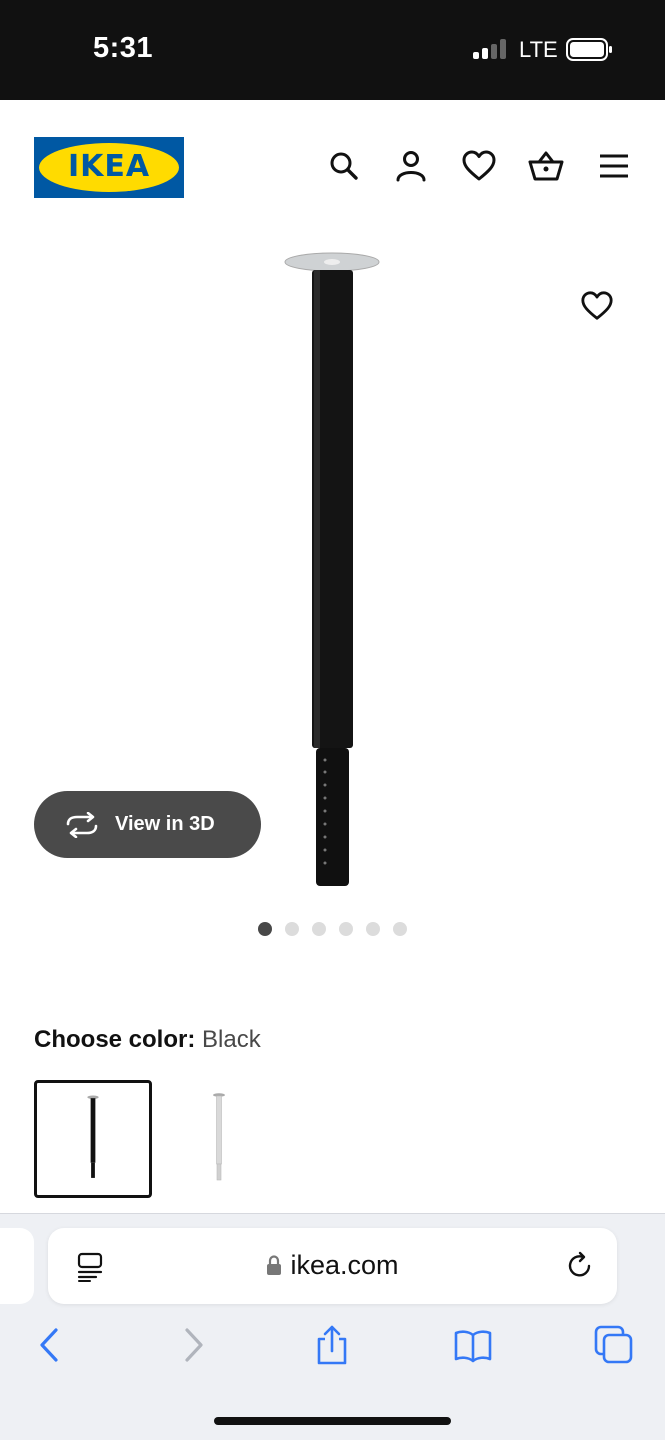  I want to click on site-header: IKEA, so click(332, 165).